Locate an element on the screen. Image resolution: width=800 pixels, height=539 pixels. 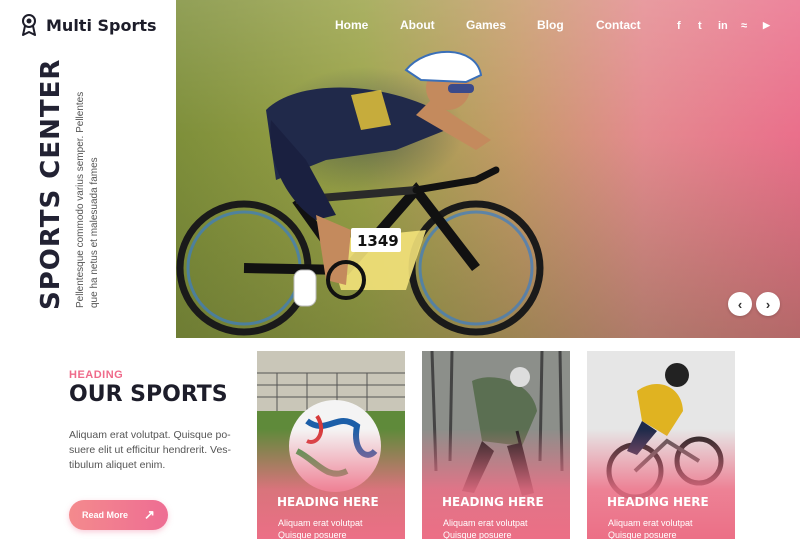
youtube-icon: ▶ is located at coordinates (766, 25).